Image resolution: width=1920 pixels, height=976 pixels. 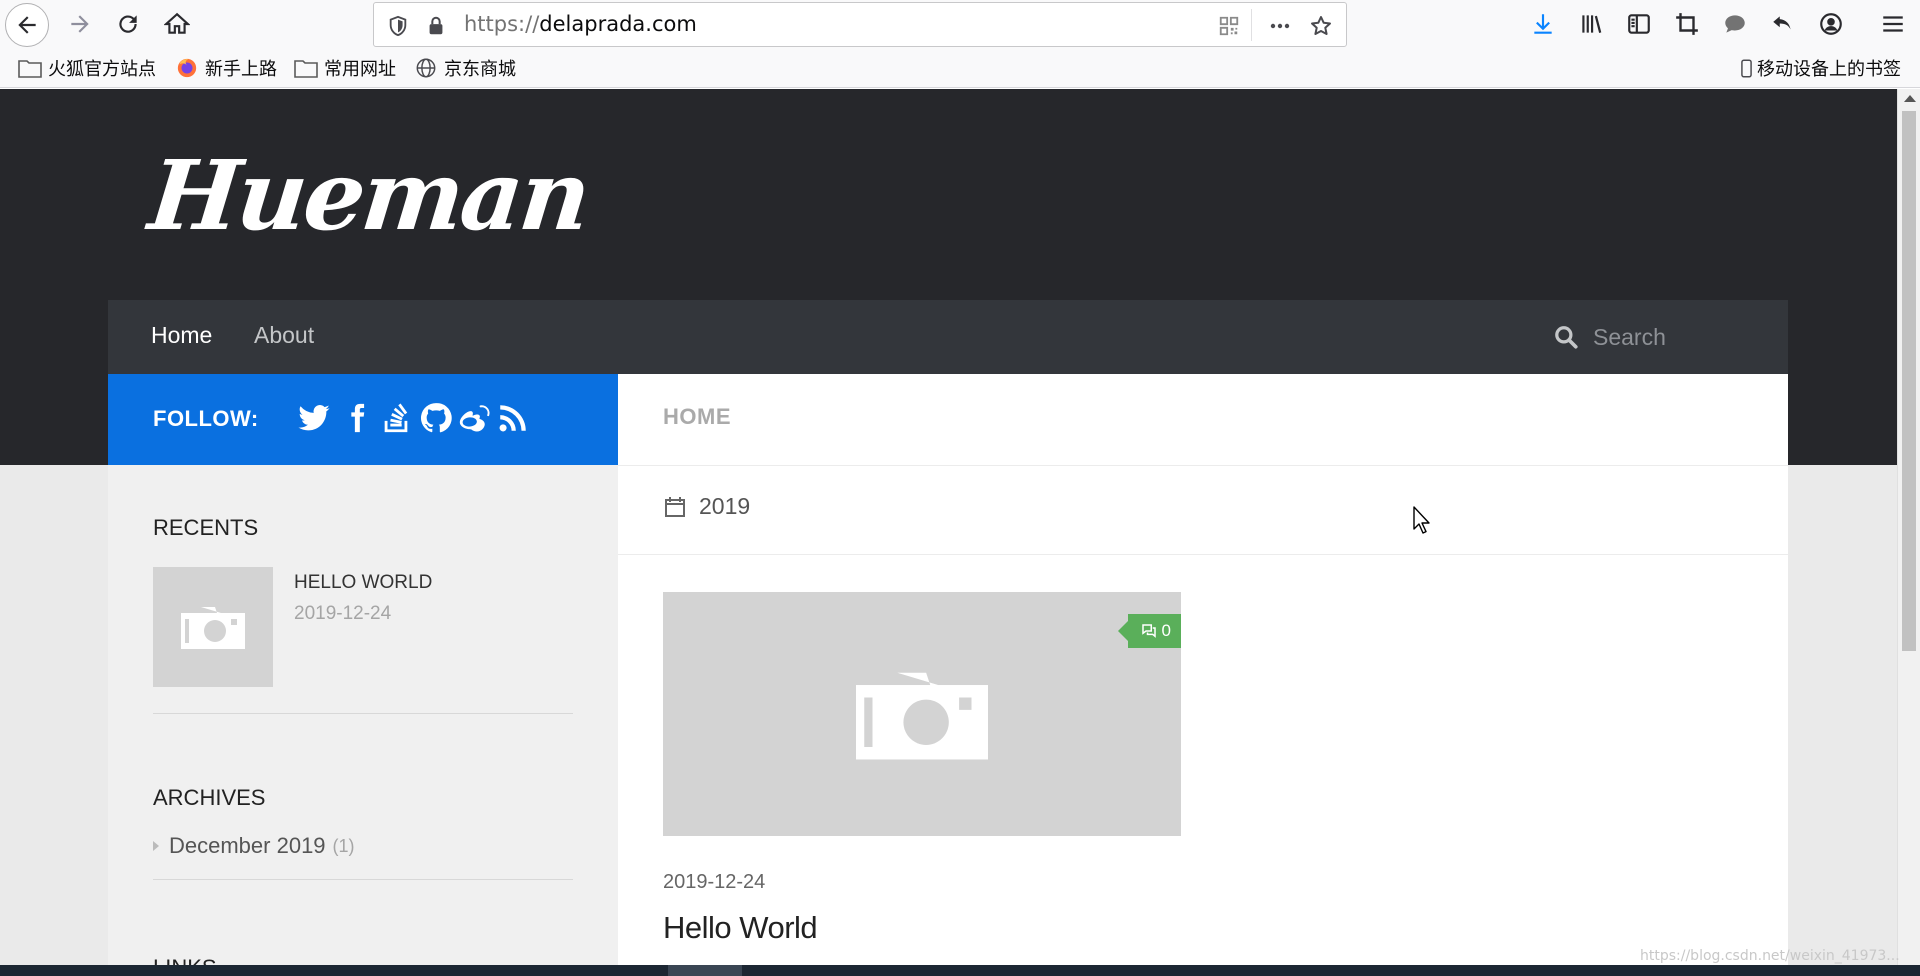 I want to click on chat-icon, so click(x=1735, y=24).